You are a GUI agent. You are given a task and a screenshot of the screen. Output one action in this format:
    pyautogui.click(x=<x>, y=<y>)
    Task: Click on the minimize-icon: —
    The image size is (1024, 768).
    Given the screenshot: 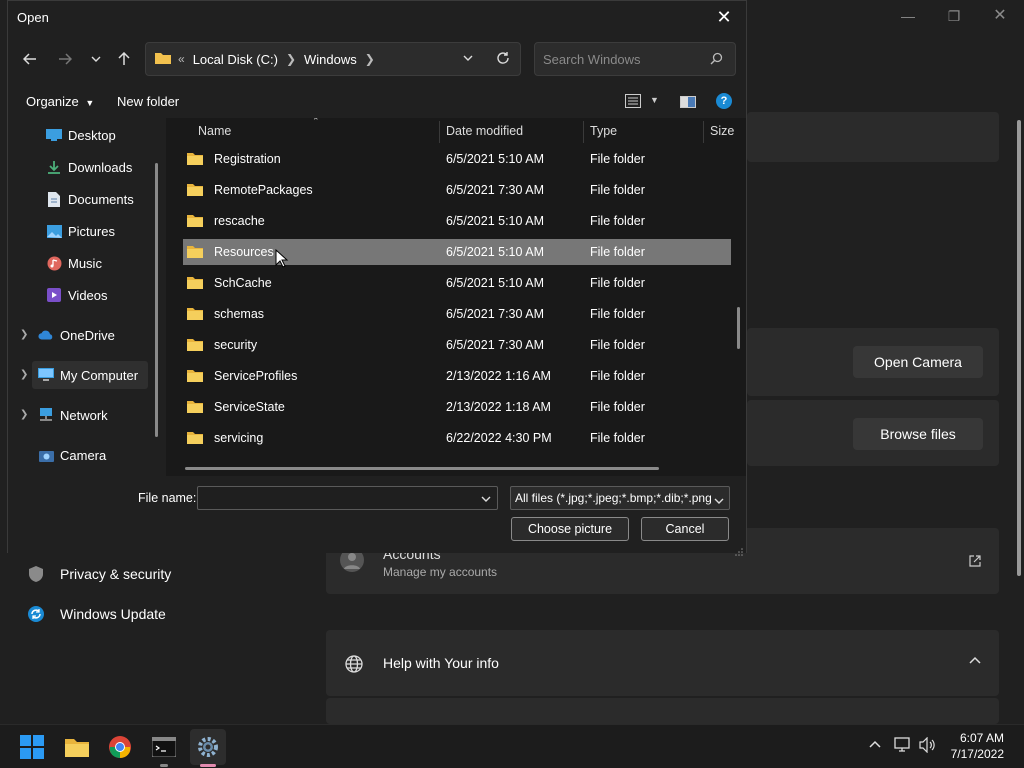 What is the action you would take?
    pyautogui.click(x=908, y=16)
    